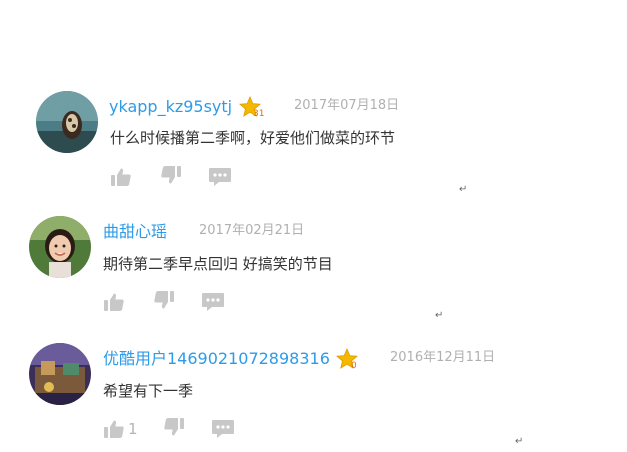 Image resolution: width=627 pixels, height=452 pixels. Describe the element at coordinates (252, 230) in the screenshot. I see `comment-date: 2017年02月21日` at that location.